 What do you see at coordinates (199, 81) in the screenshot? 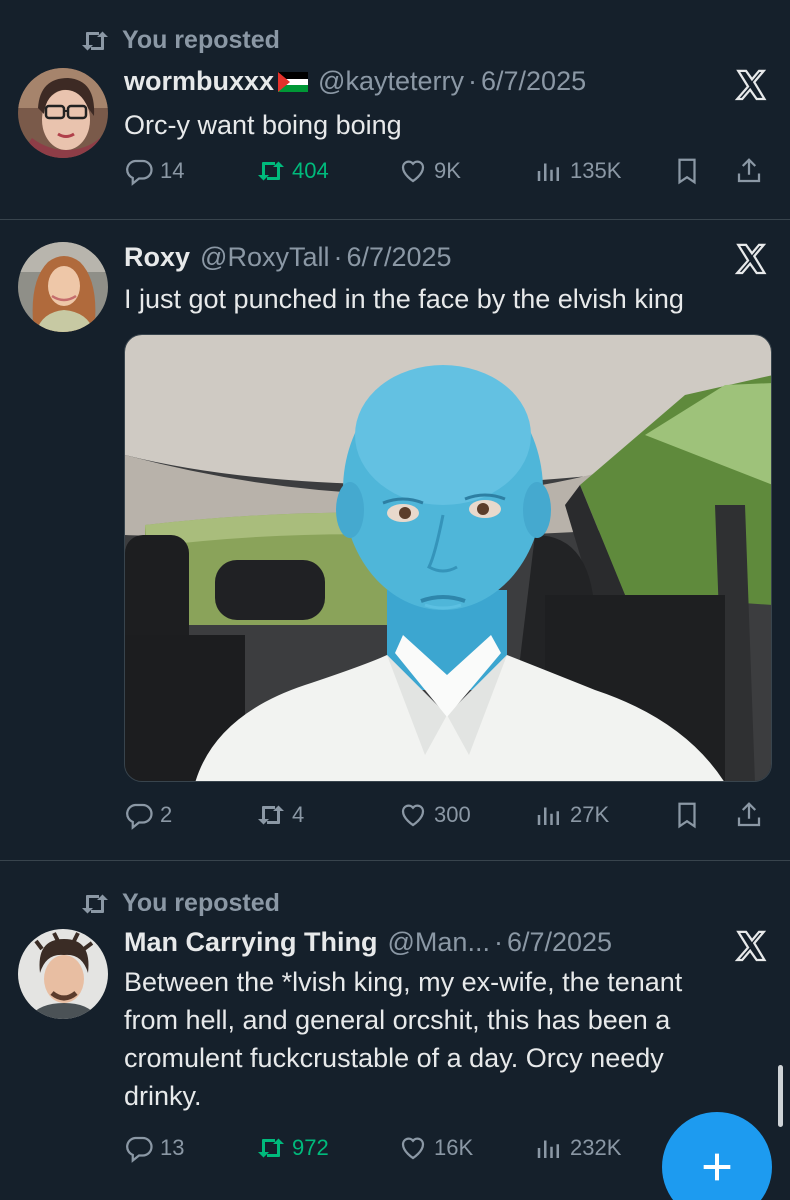
I see `display-name: wormbuxxx` at bounding box center [199, 81].